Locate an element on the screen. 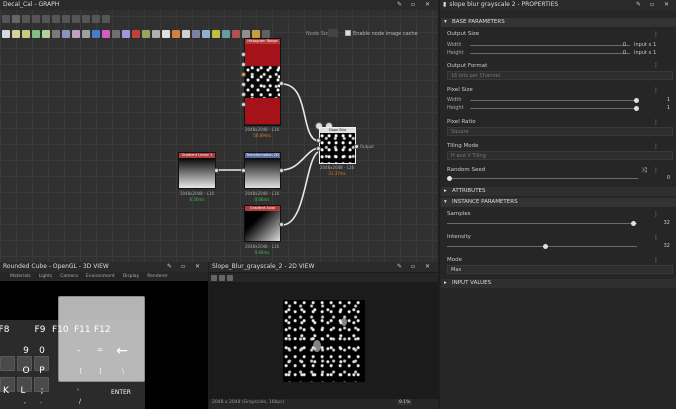 This screenshot has height=409, width=676. menu-display: Display is located at coordinates (131, 276).